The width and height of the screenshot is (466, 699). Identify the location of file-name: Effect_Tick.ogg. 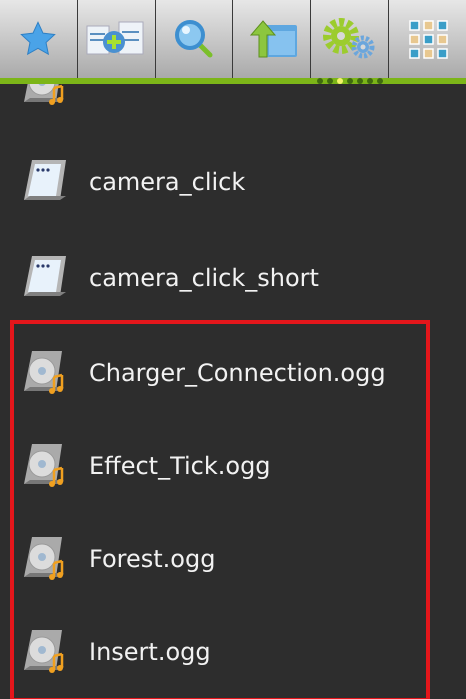
(180, 466).